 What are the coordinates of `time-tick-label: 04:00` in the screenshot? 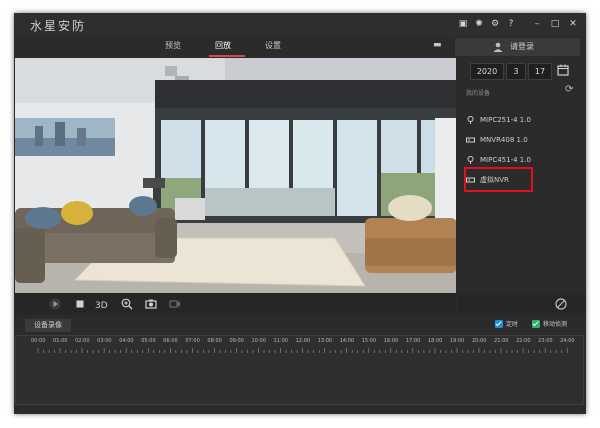 It's located at (126, 341).